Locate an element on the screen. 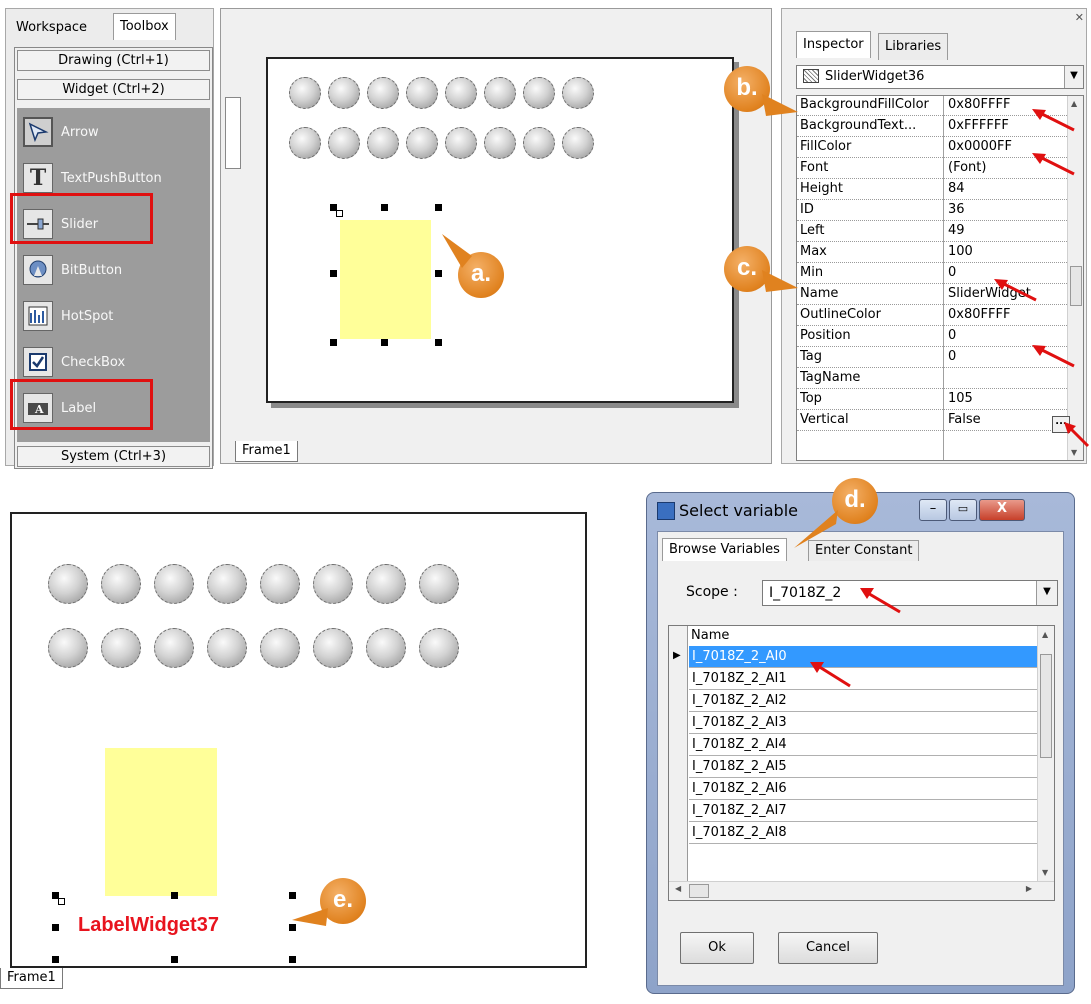 The height and width of the screenshot is (1004, 1091). property-value: 0xFFFFFF is located at coordinates (978, 125).